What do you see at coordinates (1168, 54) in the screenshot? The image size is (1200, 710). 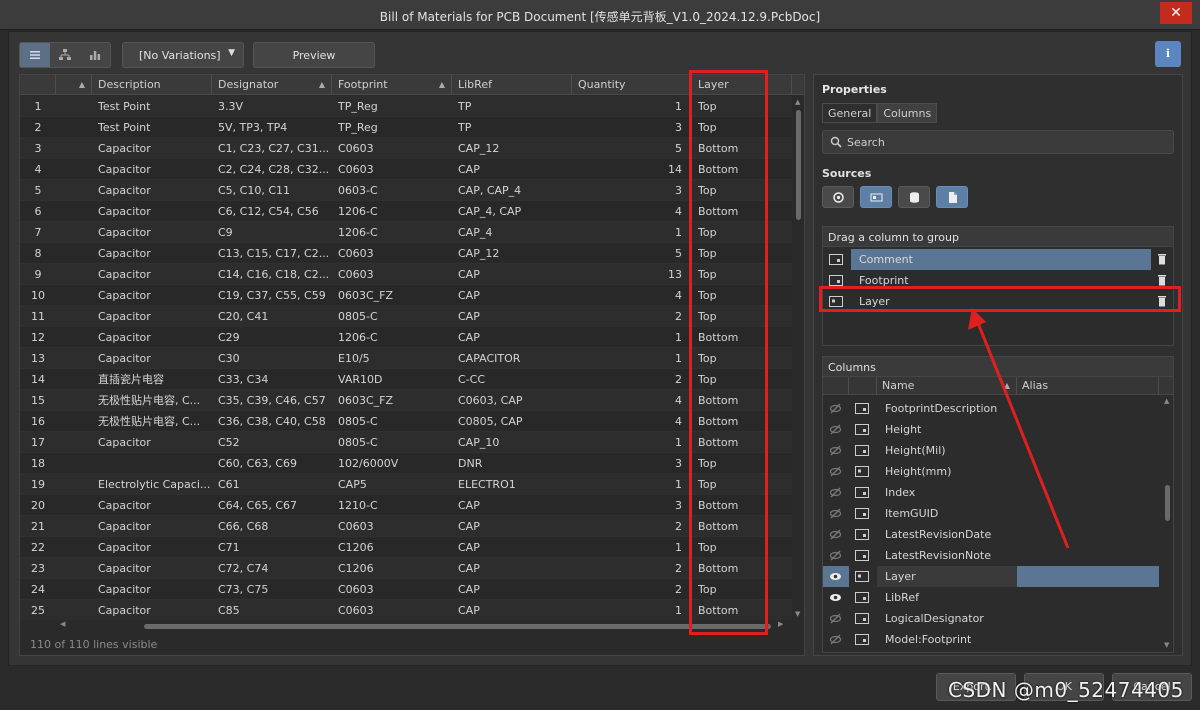 I see `info-button: i` at bounding box center [1168, 54].